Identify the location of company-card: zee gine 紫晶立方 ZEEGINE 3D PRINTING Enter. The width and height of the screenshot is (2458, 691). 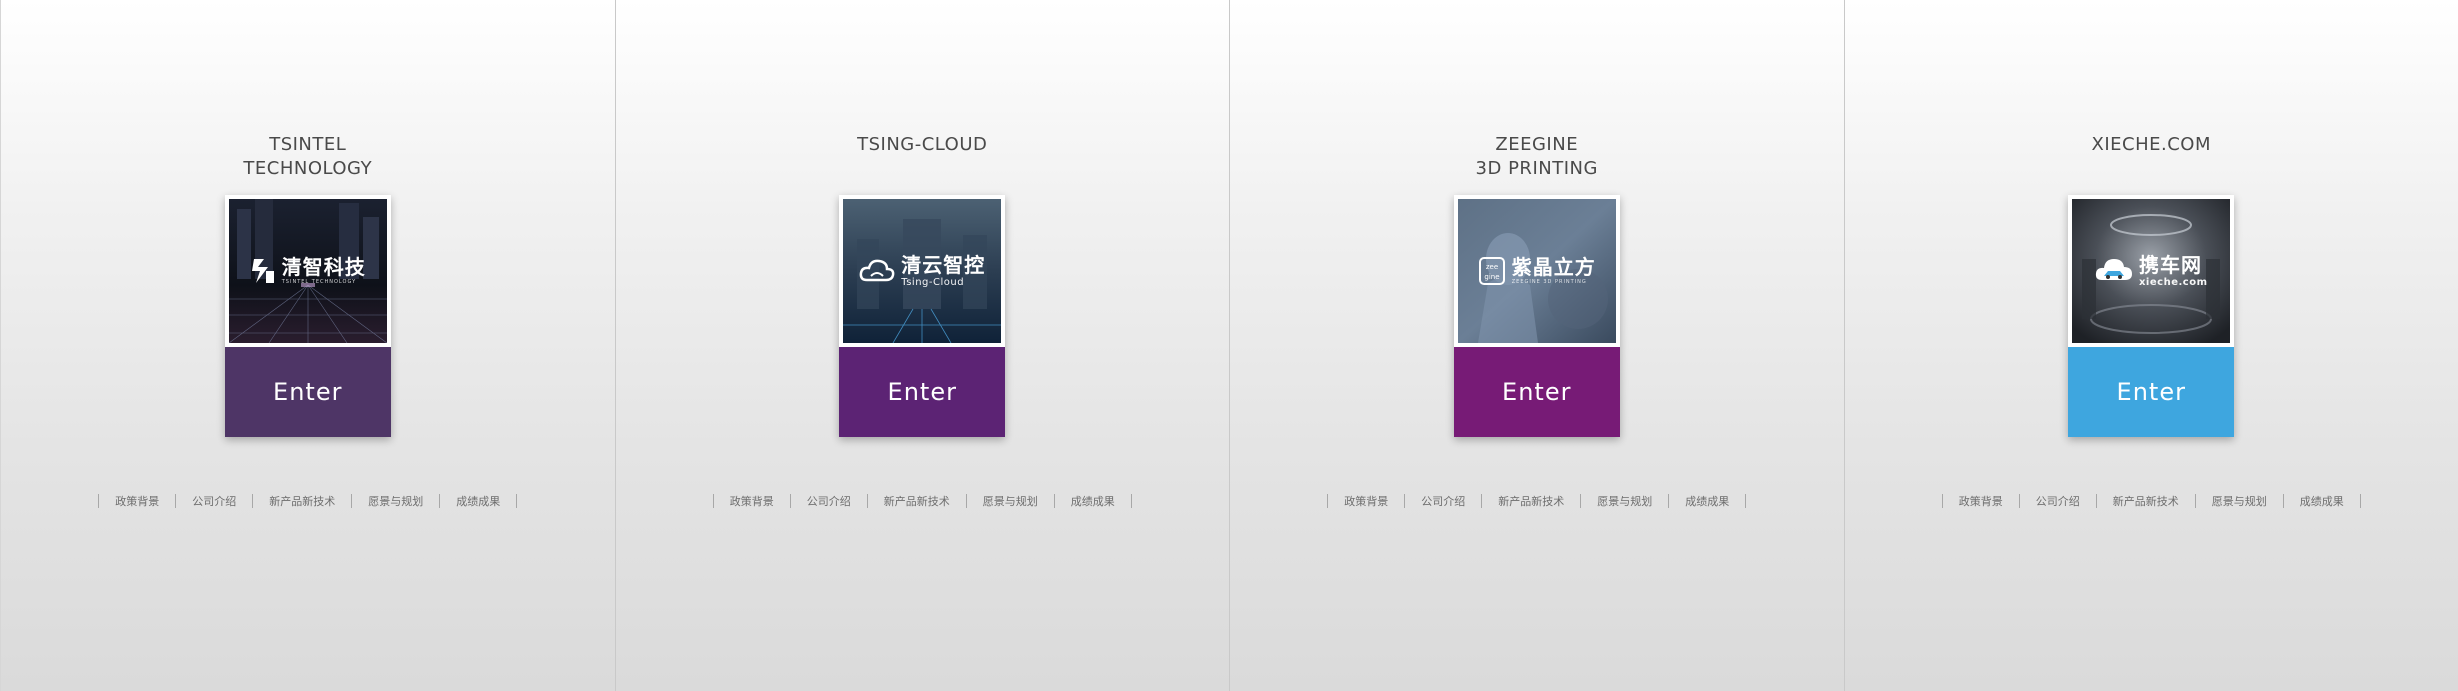
(1536, 316).